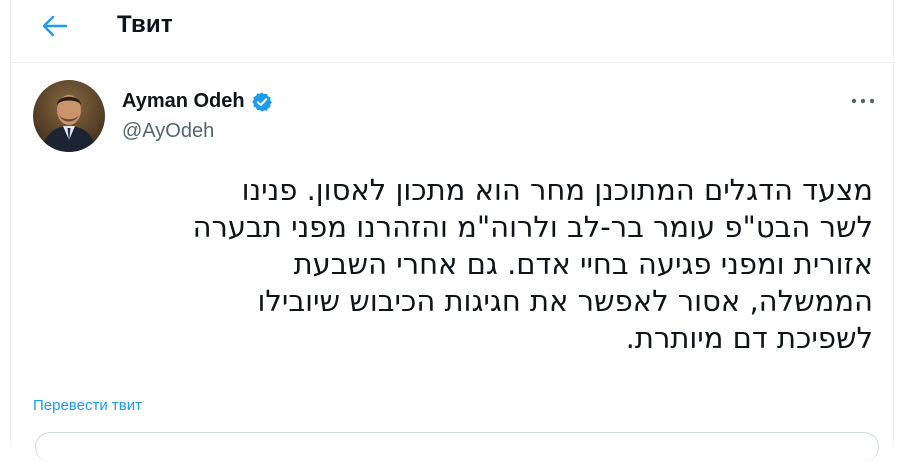  I want to click on translate-tweet-link: Перевести твит, so click(87, 405).